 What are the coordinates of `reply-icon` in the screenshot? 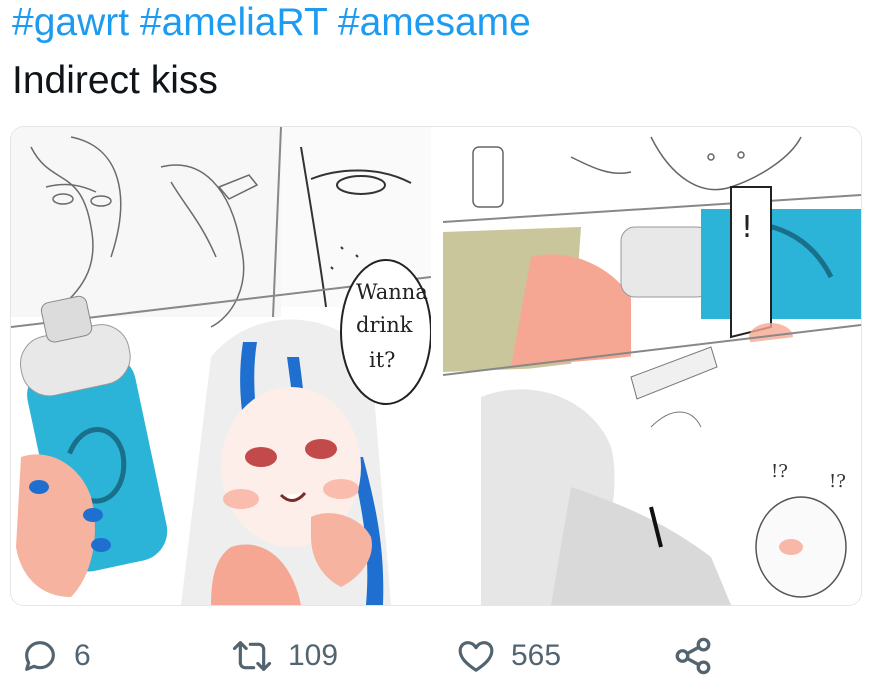 It's located at (40, 656).